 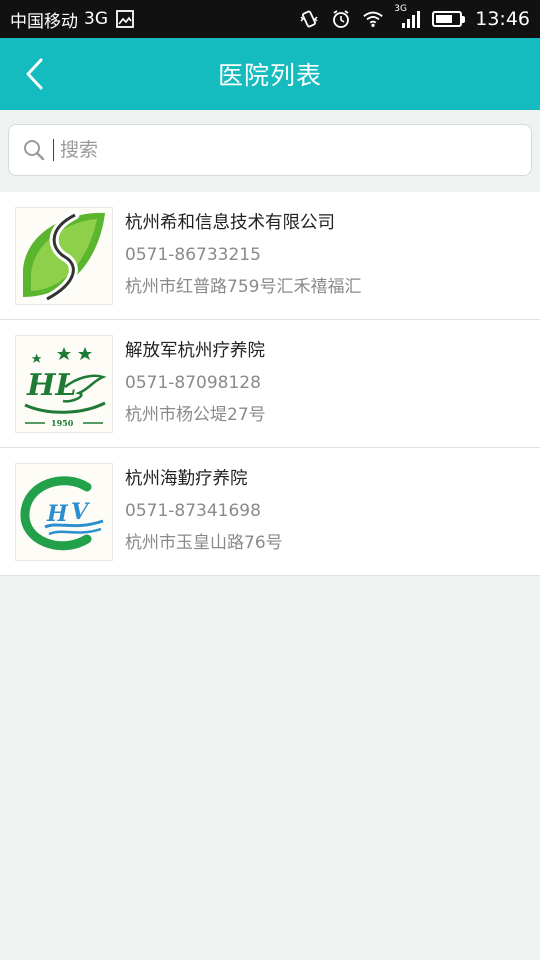 What do you see at coordinates (96, 19) in the screenshot?
I see `network-label: 3G` at bounding box center [96, 19].